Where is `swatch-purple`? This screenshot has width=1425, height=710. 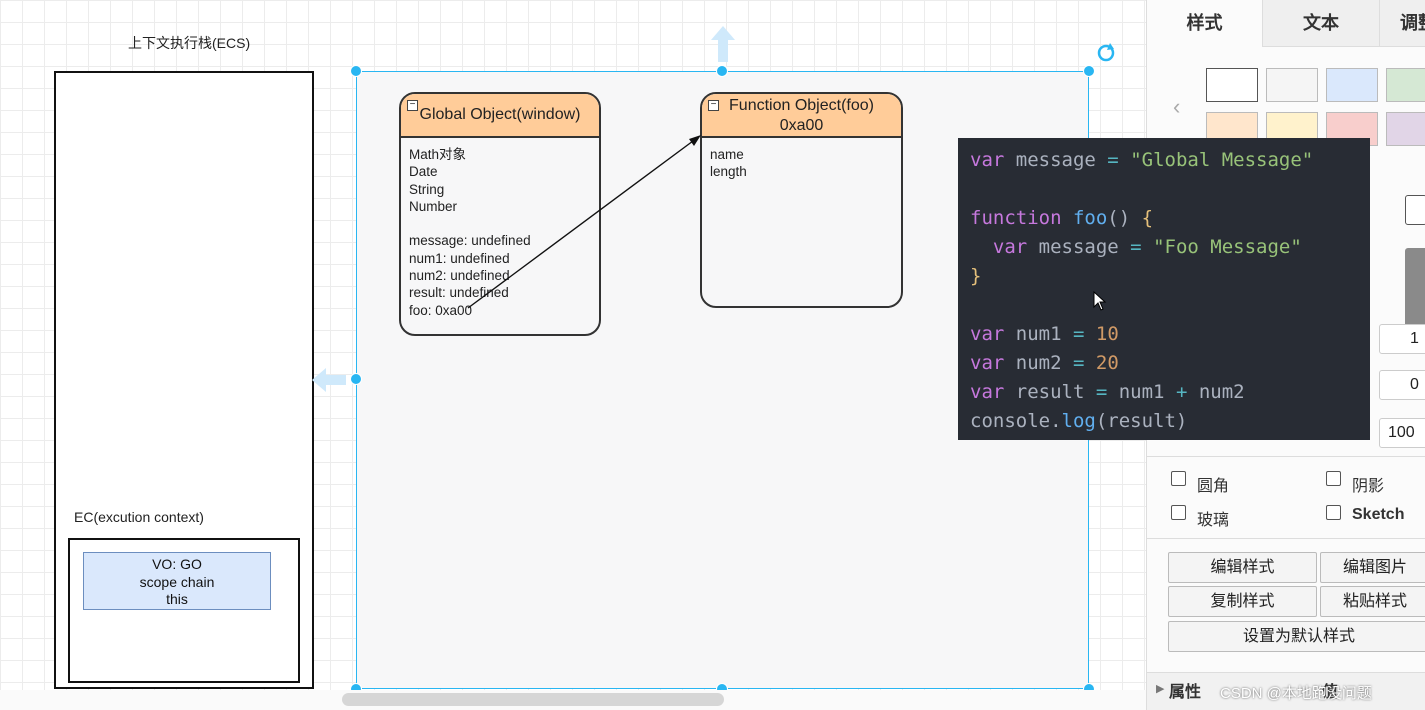 swatch-purple is located at coordinates (1405, 129).